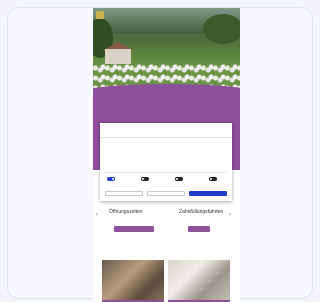 The width and height of the screenshot is (320, 302). Describe the element at coordinates (97, 215) in the screenshot. I see `chevron-left-icon: ‹` at that location.